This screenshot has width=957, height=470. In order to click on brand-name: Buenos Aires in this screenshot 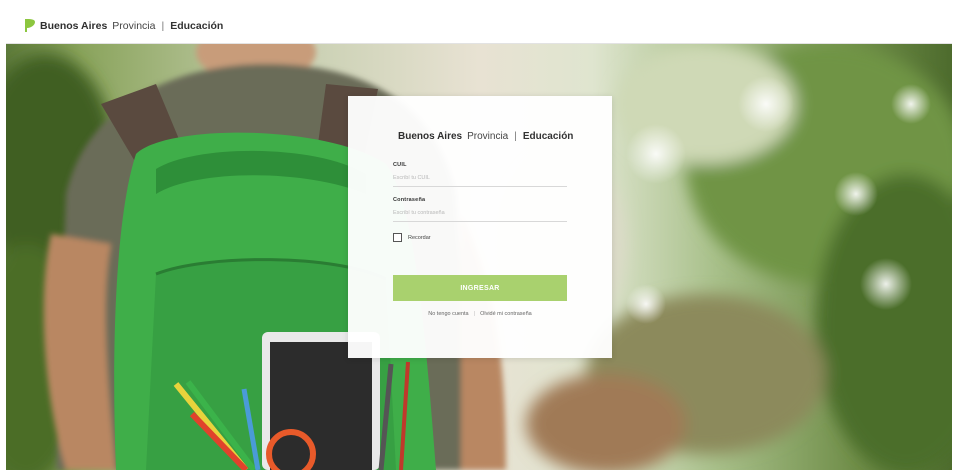, I will do `click(74, 25)`.